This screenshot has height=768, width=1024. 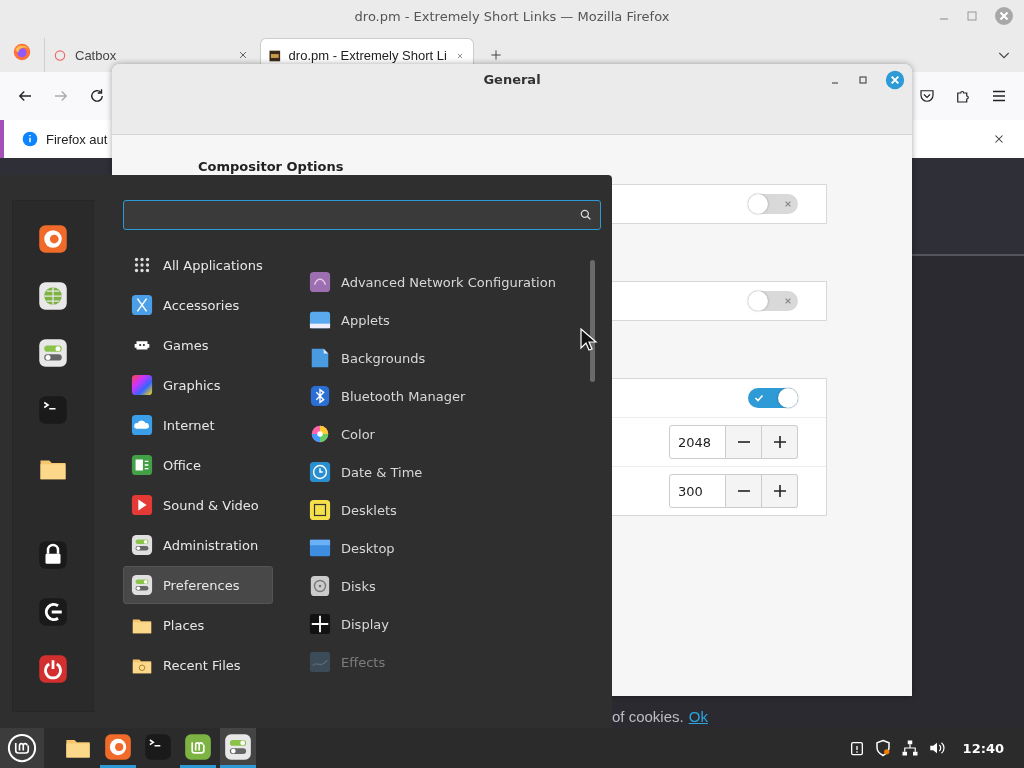 I want to click on category-item: Internet, so click(x=198, y=425).